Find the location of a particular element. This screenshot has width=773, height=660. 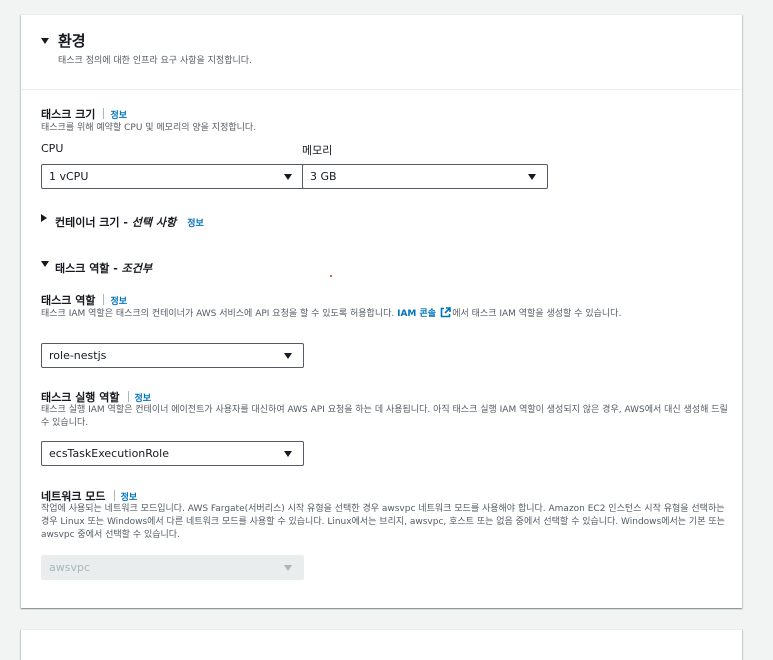

task-size-heading: 태스크 크기 정보 is located at coordinates (84, 112).